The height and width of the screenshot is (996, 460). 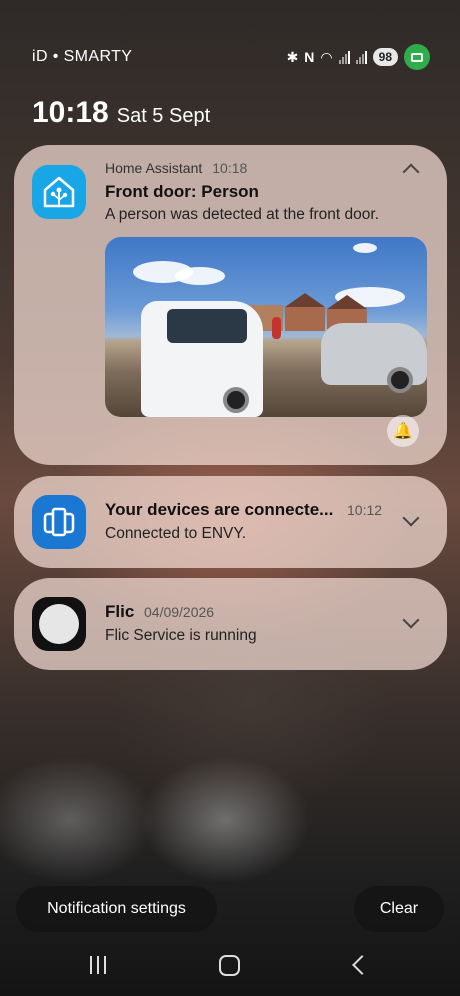 I want to click on notification-title: Flic, so click(x=120, y=611).